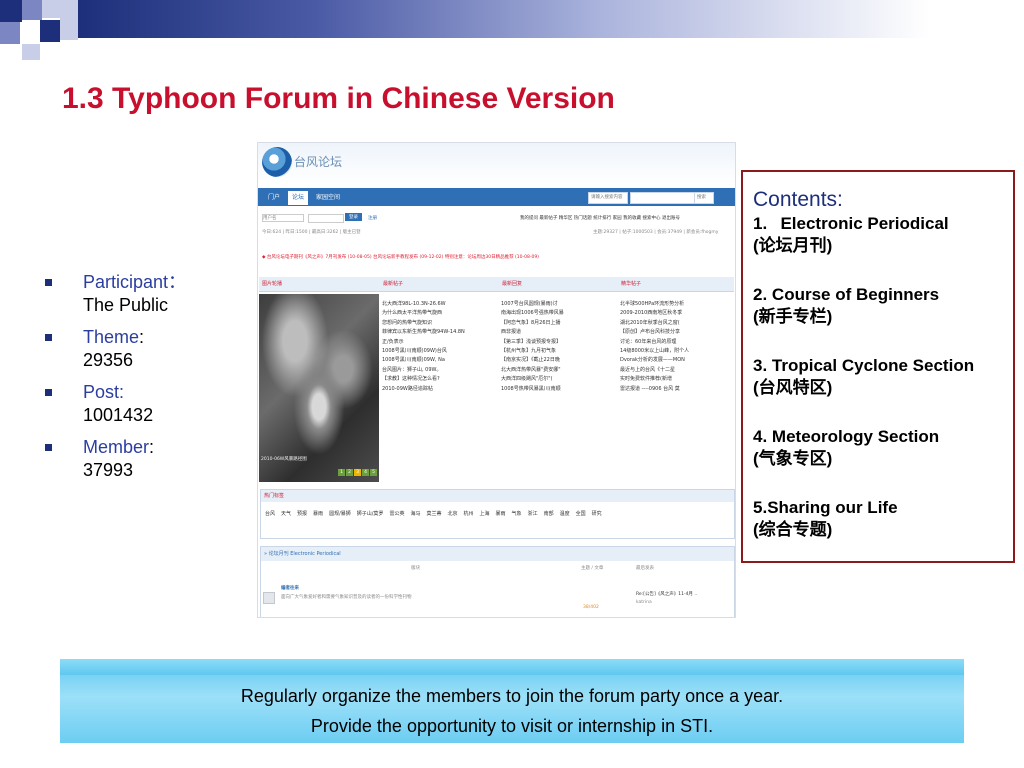  What do you see at coordinates (883, 508) in the screenshot?
I see `contents-item-label: 5.Sharing our Life` at bounding box center [883, 508].